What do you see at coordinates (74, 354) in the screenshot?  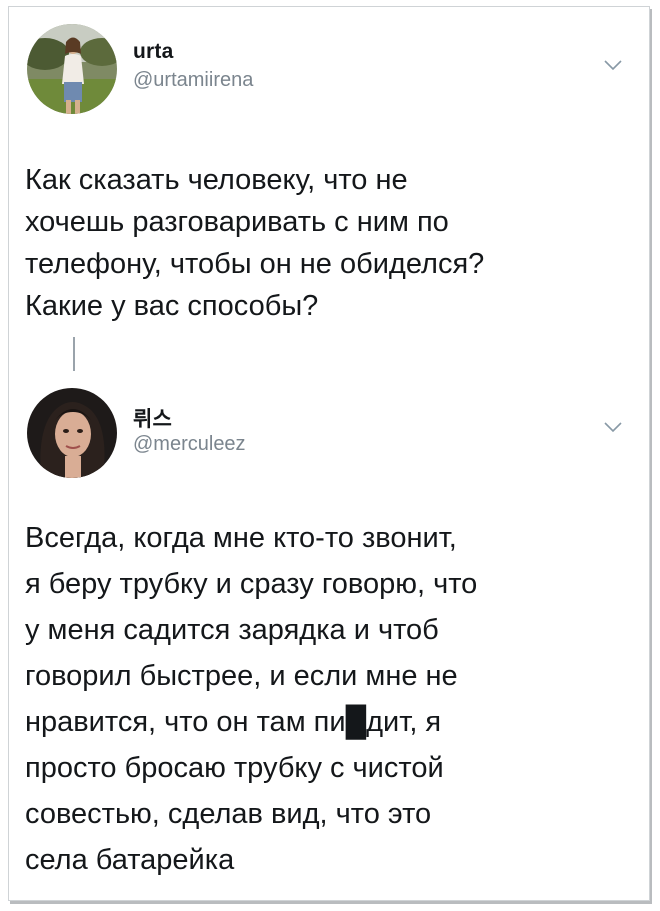 I see `thread-connector-line` at bounding box center [74, 354].